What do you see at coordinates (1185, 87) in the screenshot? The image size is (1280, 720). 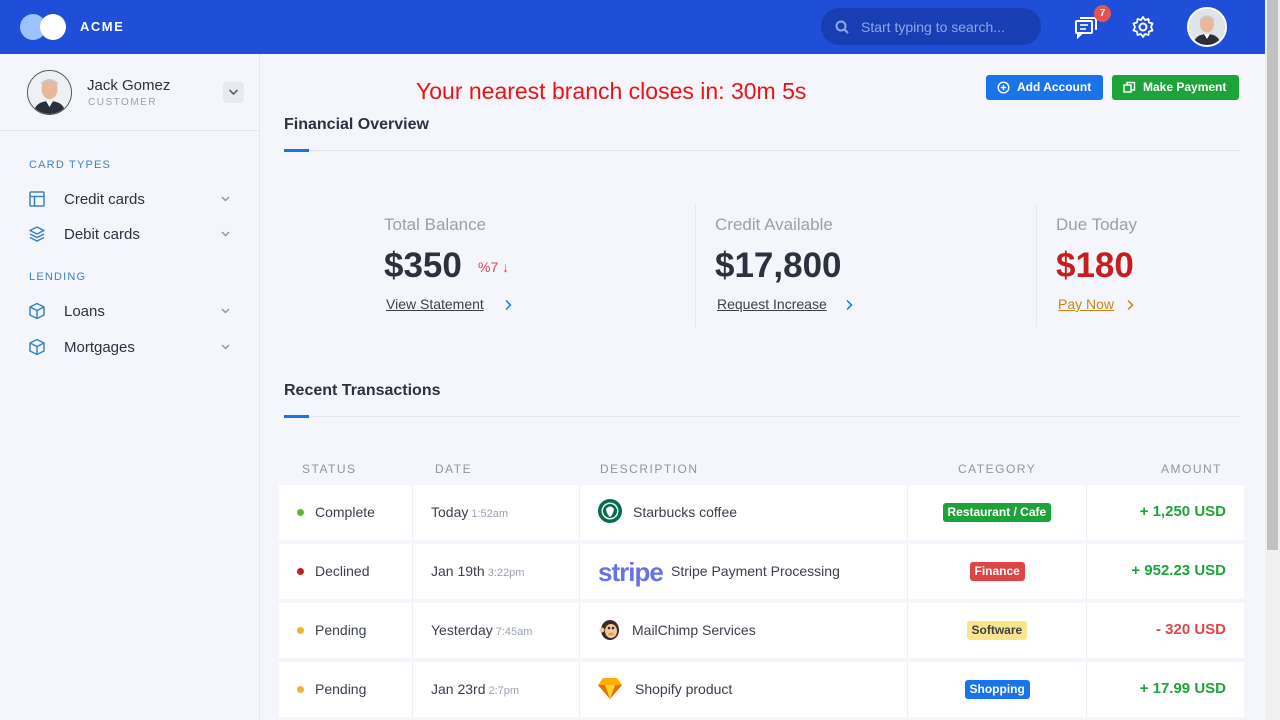 I see `make-payment-label: Make Payment` at bounding box center [1185, 87].